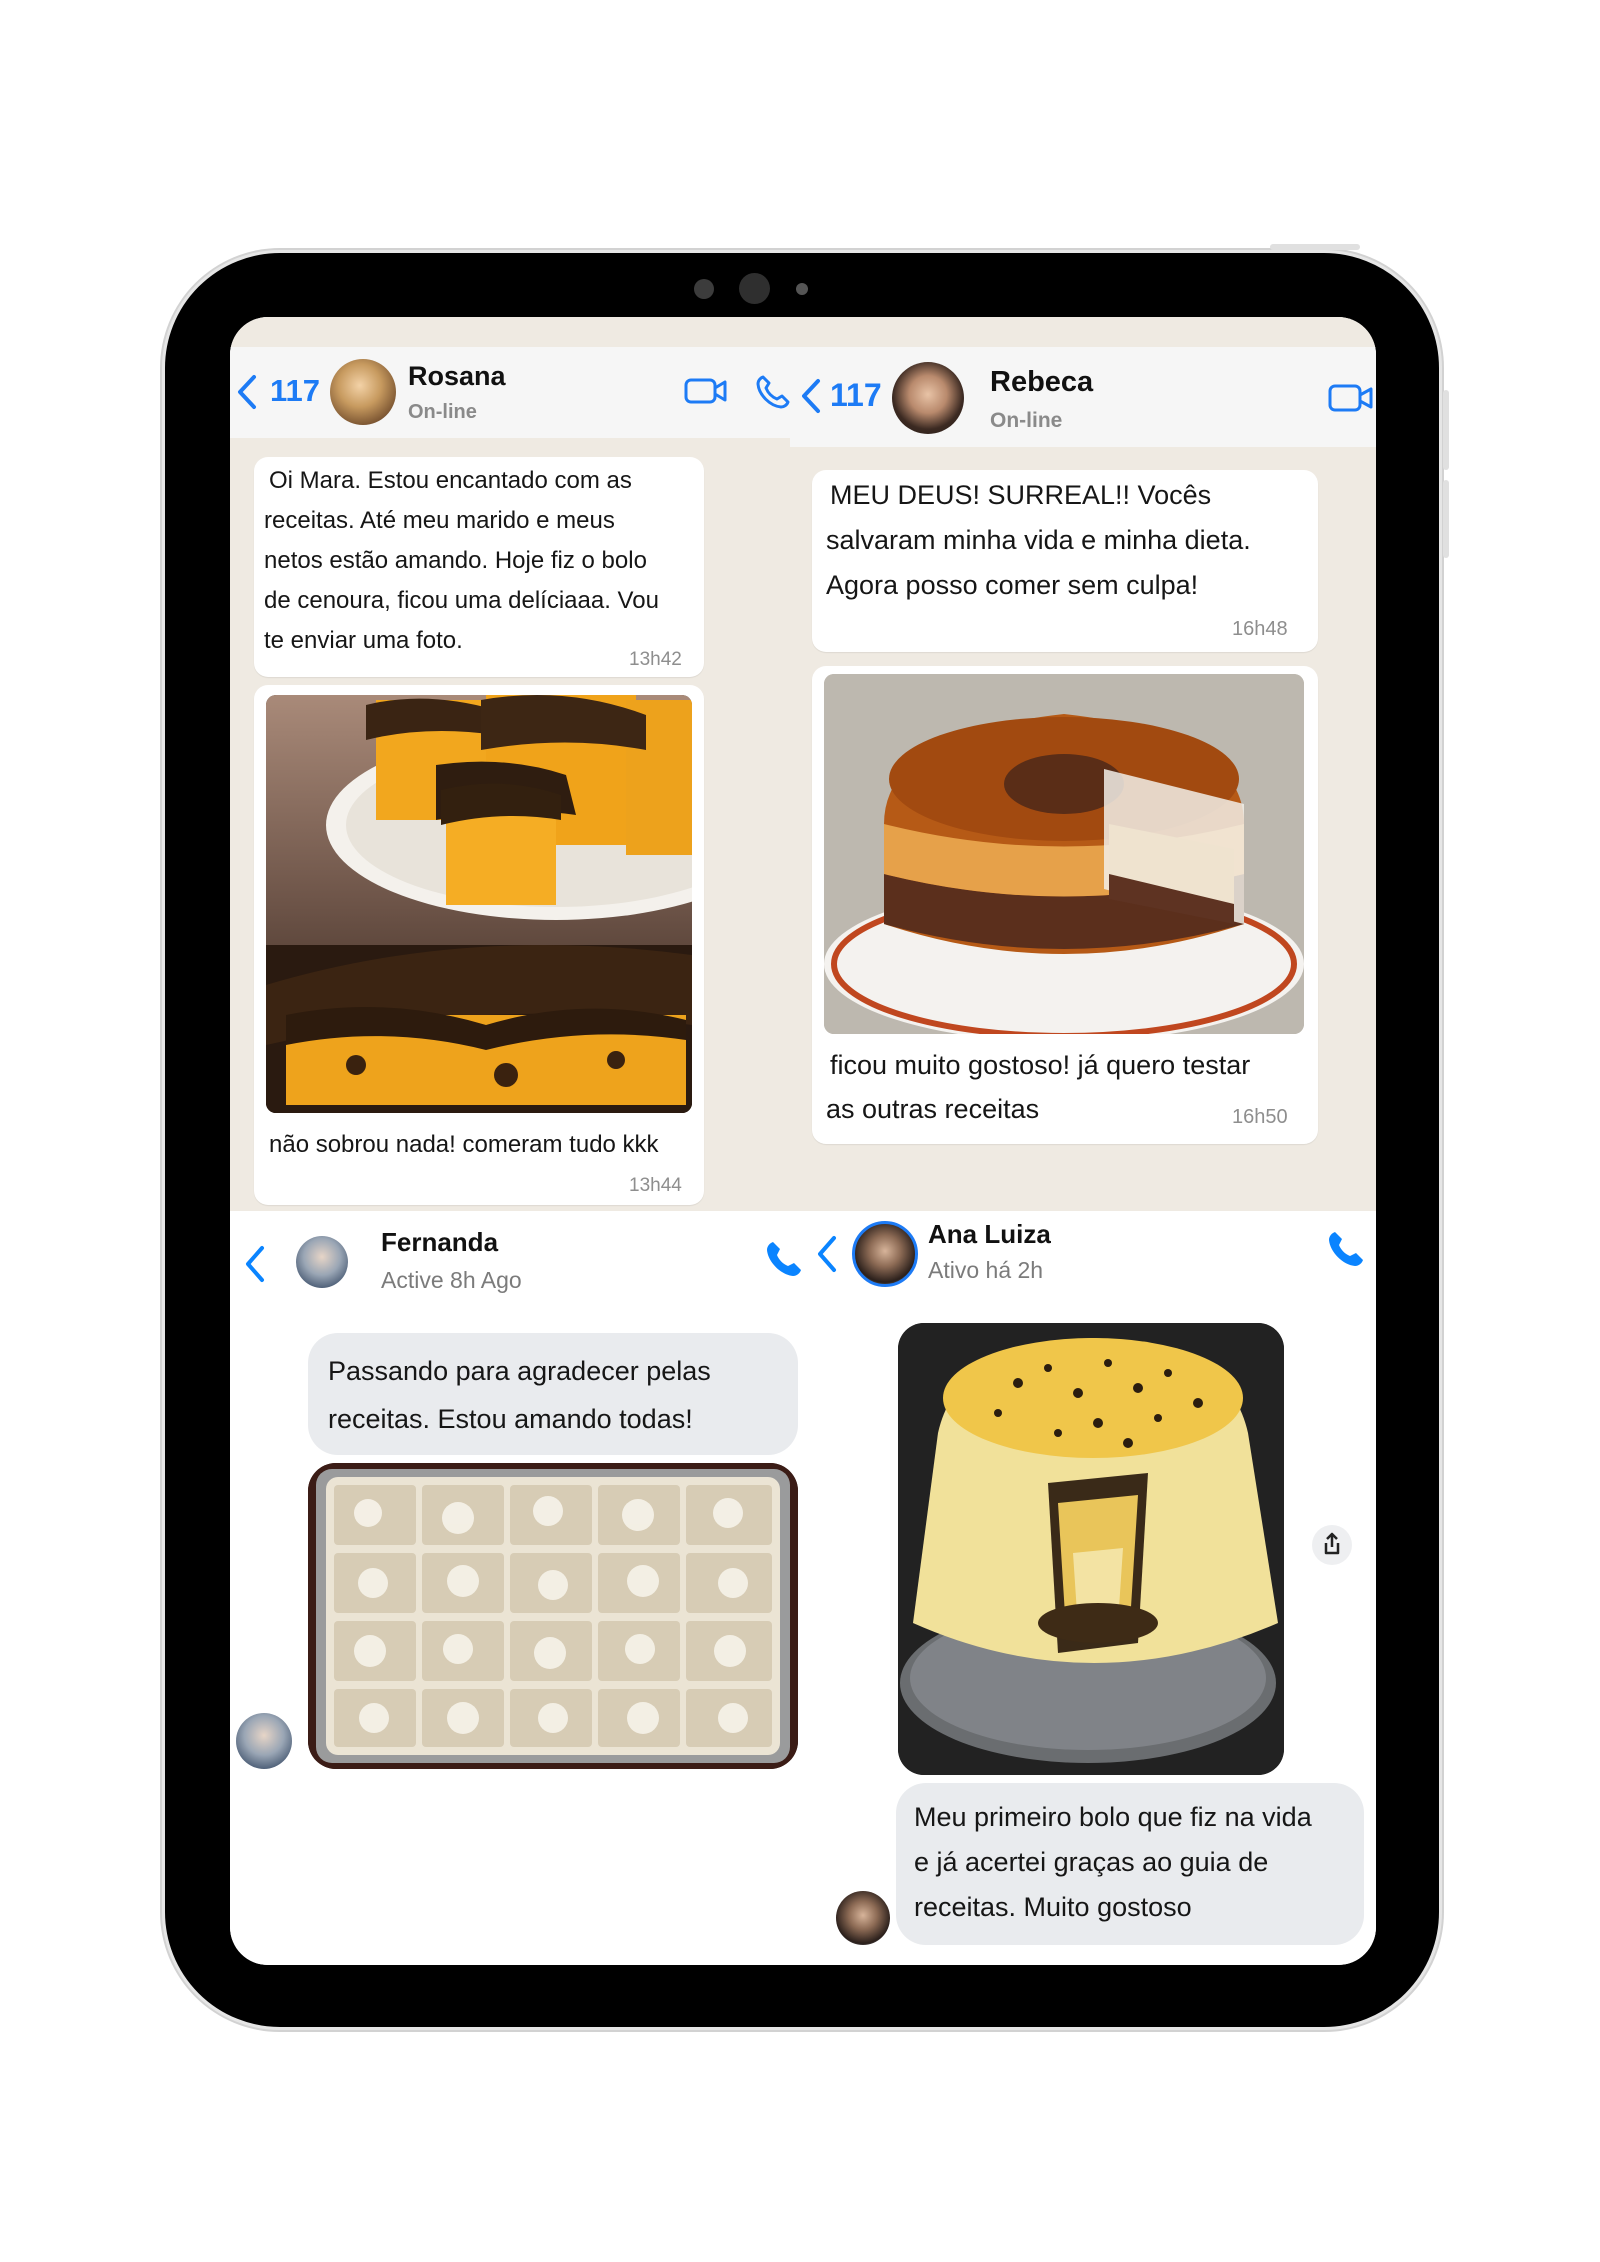  I want to click on front-sensor, so click(704, 289).